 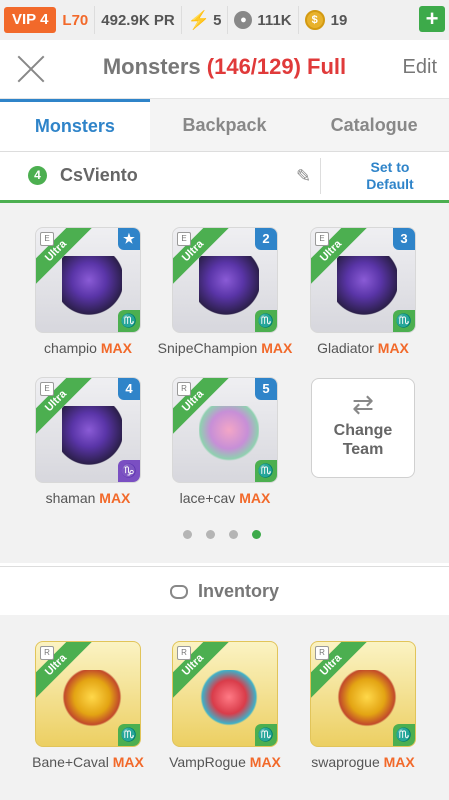 I want to click on monster-card: Ultra E ★ ♏, so click(x=88, y=280).